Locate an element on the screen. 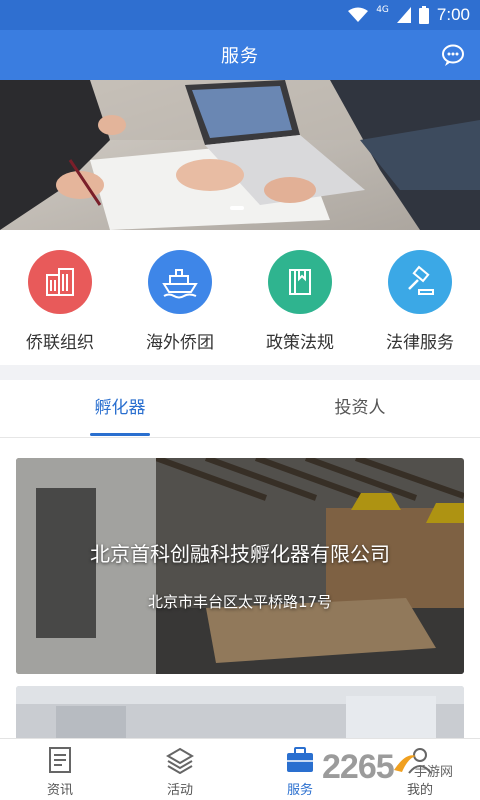 This screenshot has width=480, height=800. quick-menu-item-organization: 侨联组织 is located at coordinates (60, 301).